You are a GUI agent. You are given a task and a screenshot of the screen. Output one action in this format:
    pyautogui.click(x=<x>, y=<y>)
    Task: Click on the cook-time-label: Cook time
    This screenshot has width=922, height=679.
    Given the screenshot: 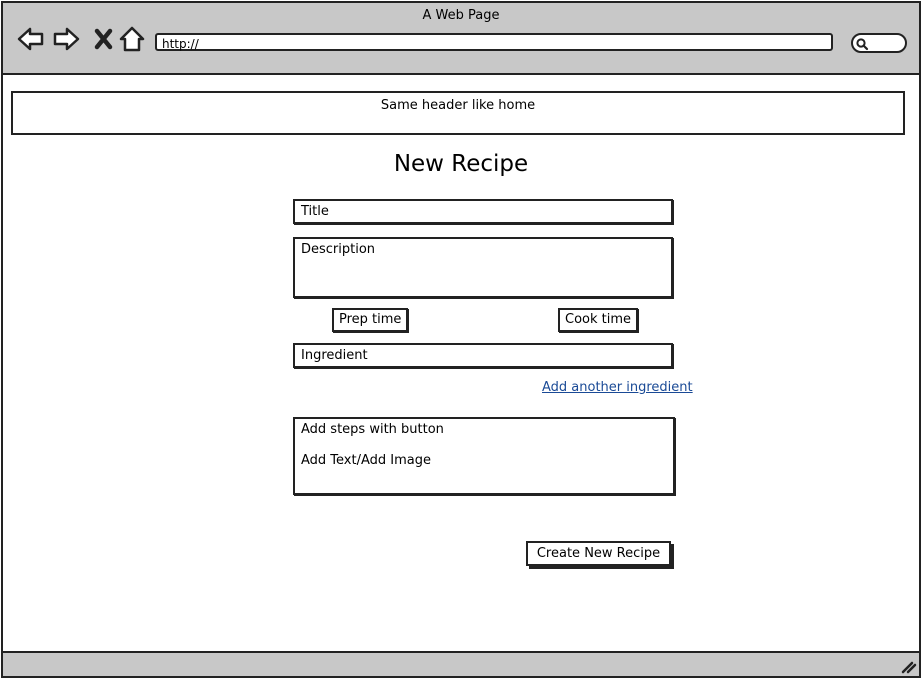 What is the action you would take?
    pyautogui.click(x=598, y=319)
    